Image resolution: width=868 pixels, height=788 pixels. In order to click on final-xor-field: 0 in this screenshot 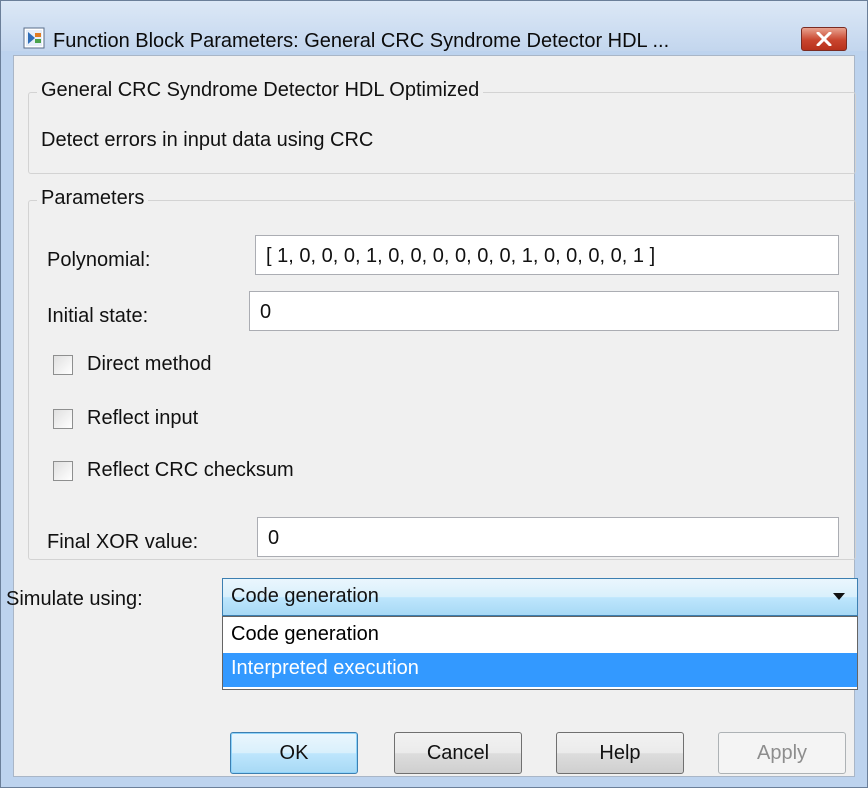, I will do `click(548, 537)`.